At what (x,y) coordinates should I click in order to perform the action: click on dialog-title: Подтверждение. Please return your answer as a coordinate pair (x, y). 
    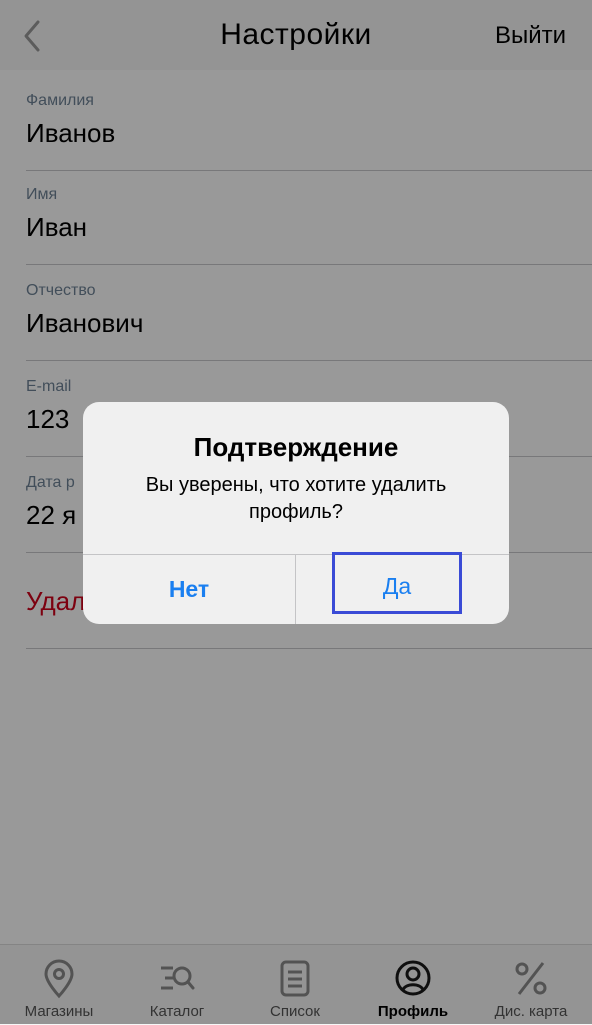
    Looking at the image, I should click on (296, 447).